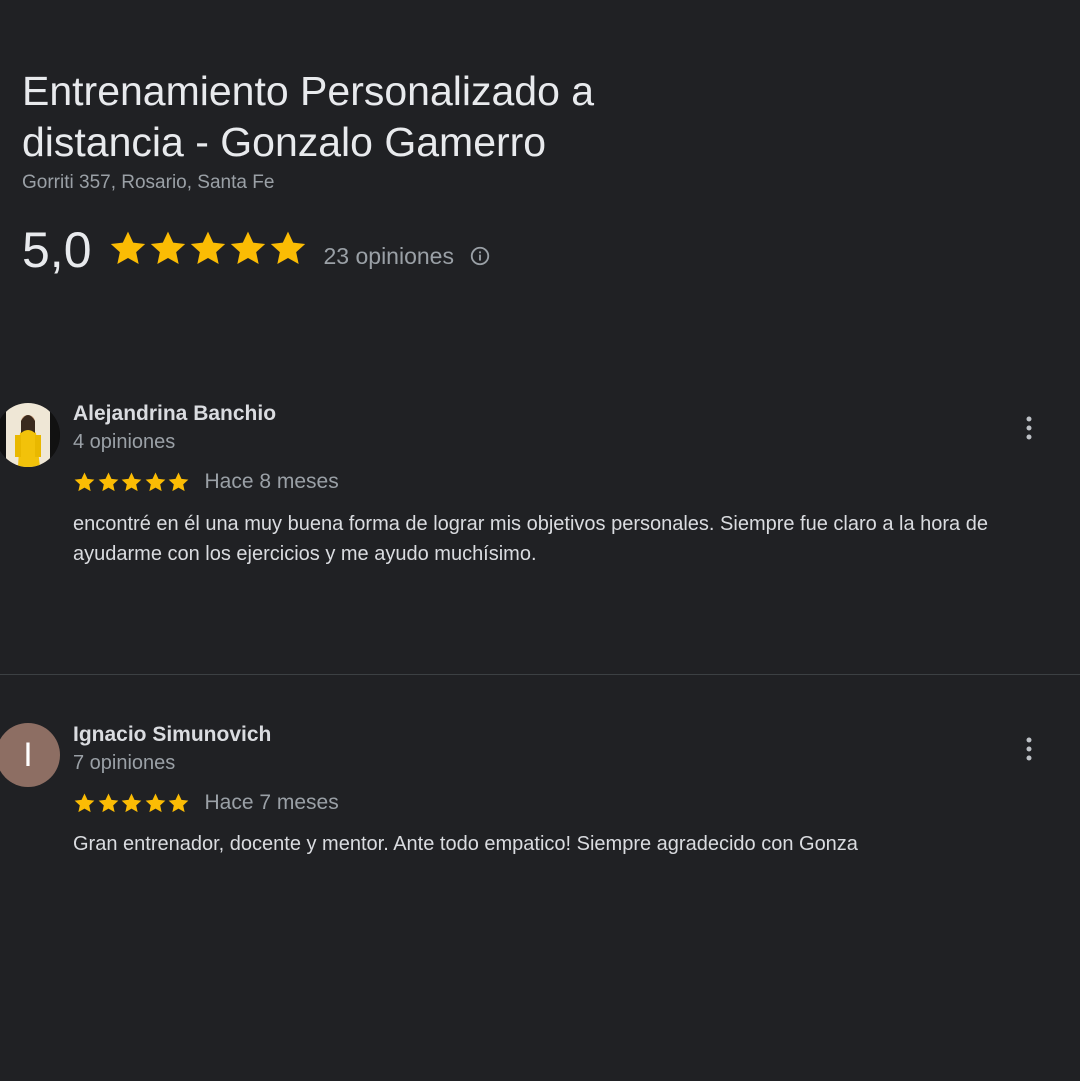 The image size is (1080, 1081). Describe the element at coordinates (57, 250) in the screenshot. I see `rating-value: 5,0` at that location.